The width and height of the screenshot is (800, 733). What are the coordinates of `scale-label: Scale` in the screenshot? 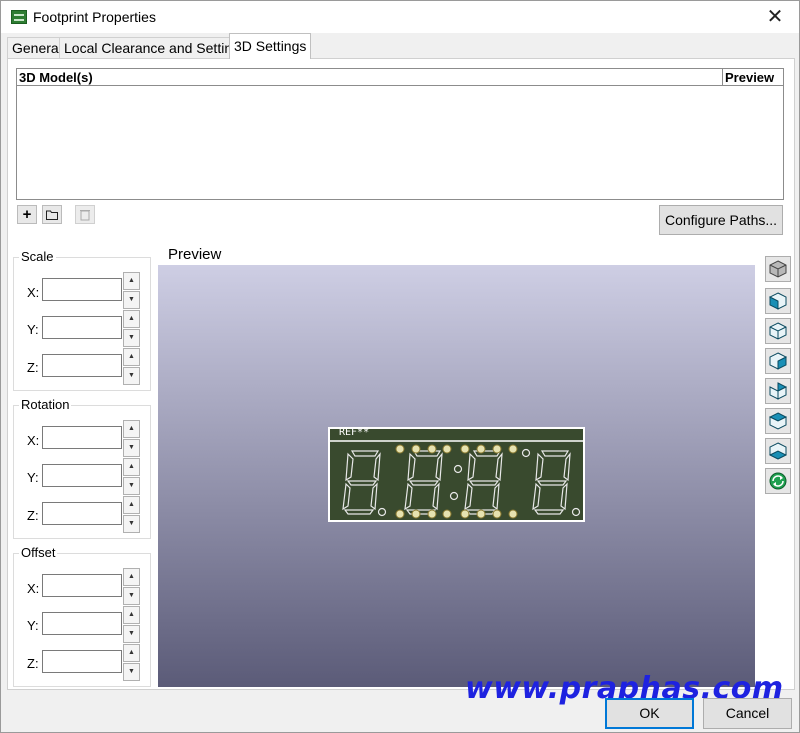 It's located at (37, 256).